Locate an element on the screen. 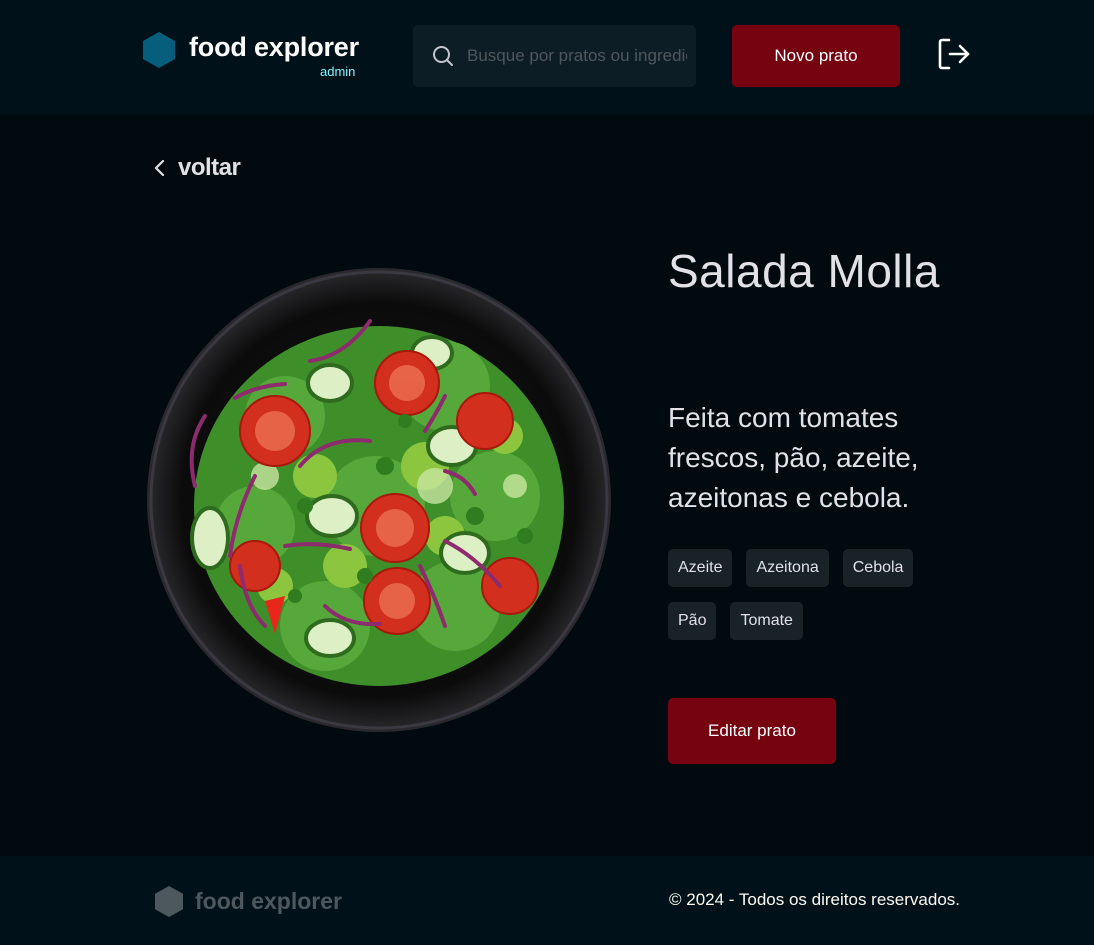 This screenshot has width=1094, height=945. ingredient-tags: Azeite Azeitona Cebola Pão Tomate is located at coordinates (813, 594).